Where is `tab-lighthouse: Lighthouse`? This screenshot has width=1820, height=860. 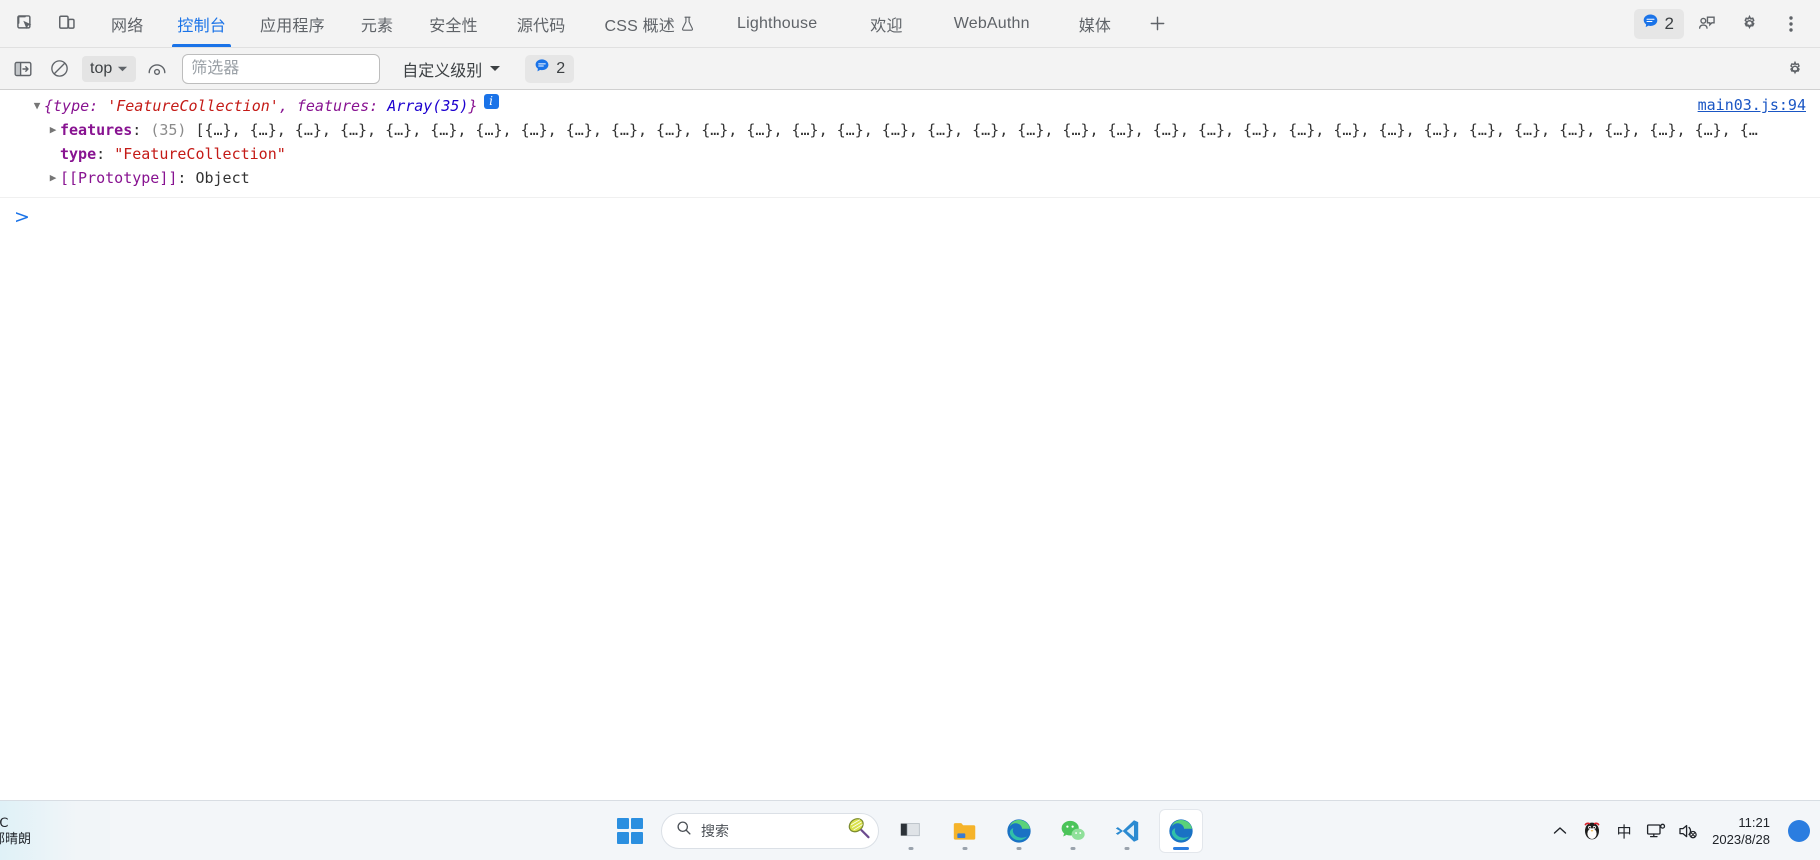
tab-lighthouse: Lighthouse is located at coordinates (777, 23).